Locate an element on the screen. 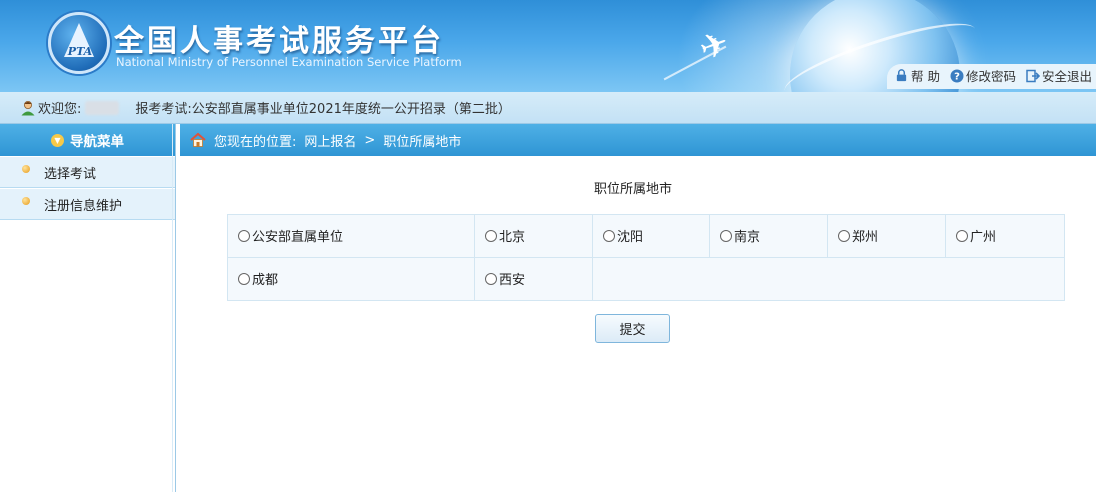 The width and height of the screenshot is (1096, 492). nav-menu-label: 导航菜单 is located at coordinates (97, 142).